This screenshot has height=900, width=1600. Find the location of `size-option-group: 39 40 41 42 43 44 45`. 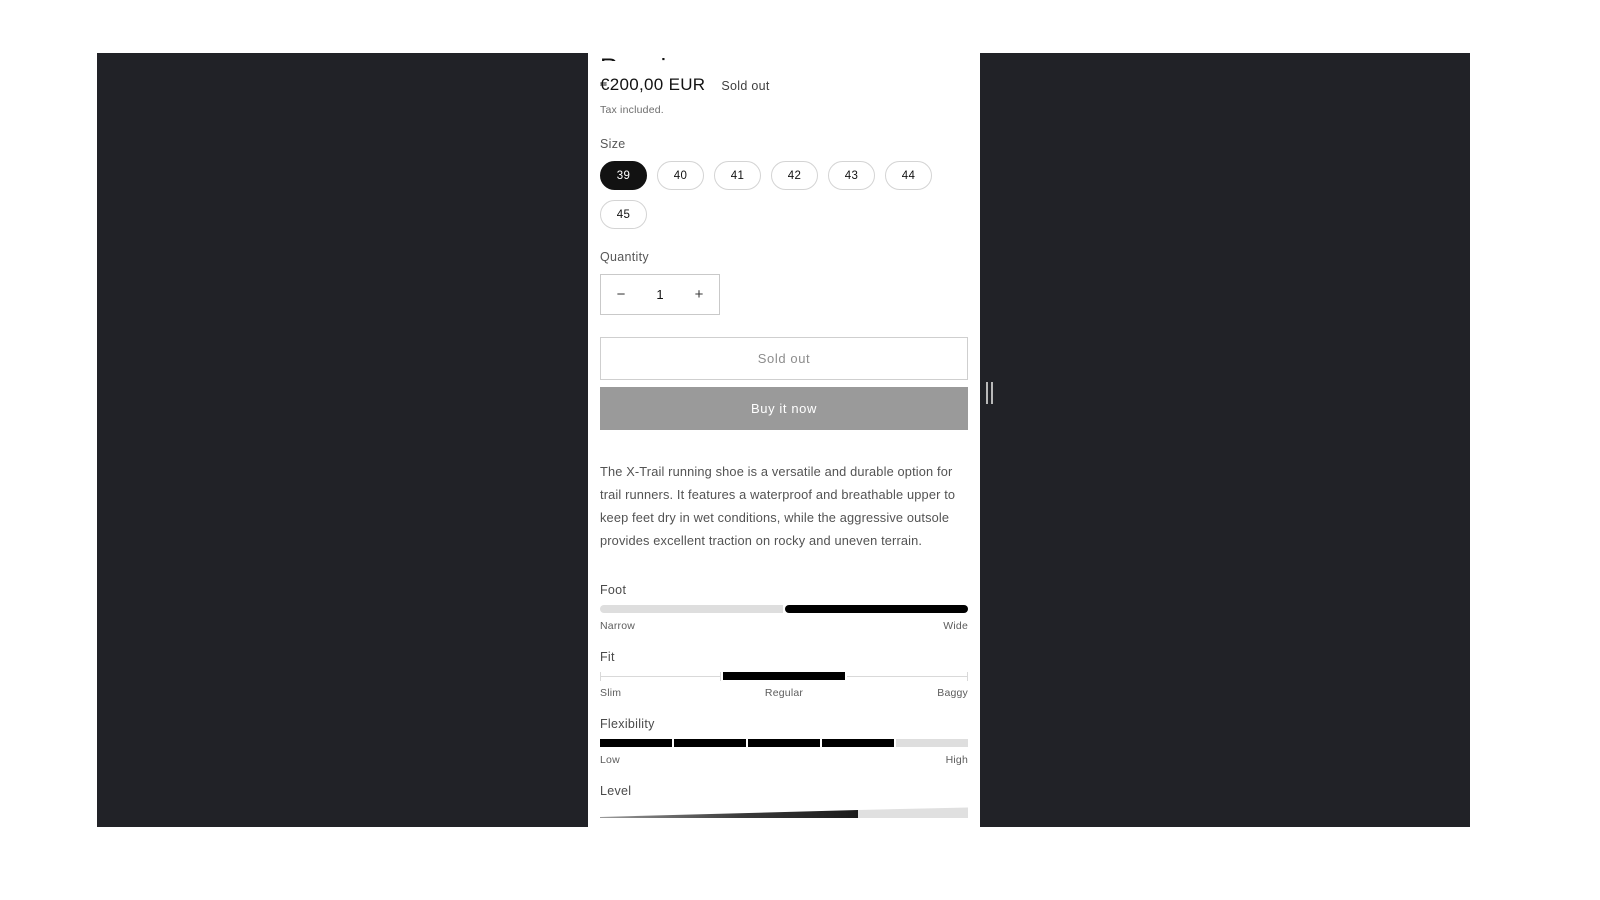

size-option-group: 39 40 41 42 43 44 45 is located at coordinates (789, 195).